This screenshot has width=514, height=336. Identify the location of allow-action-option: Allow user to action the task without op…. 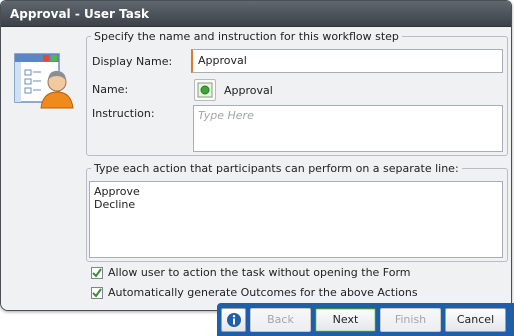
(251, 272).